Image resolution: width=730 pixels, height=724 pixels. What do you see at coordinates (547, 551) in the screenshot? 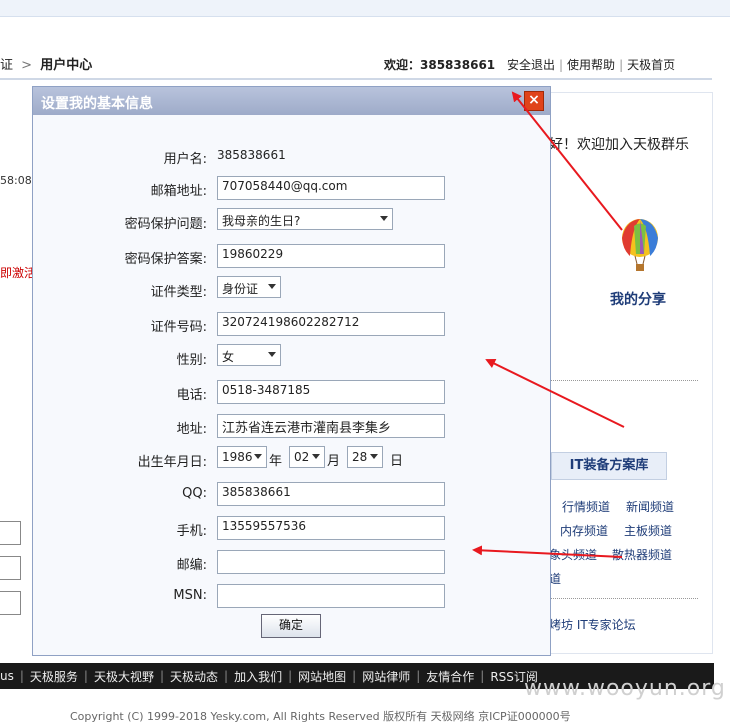
I see `arrow-to-mobile` at bounding box center [547, 551].